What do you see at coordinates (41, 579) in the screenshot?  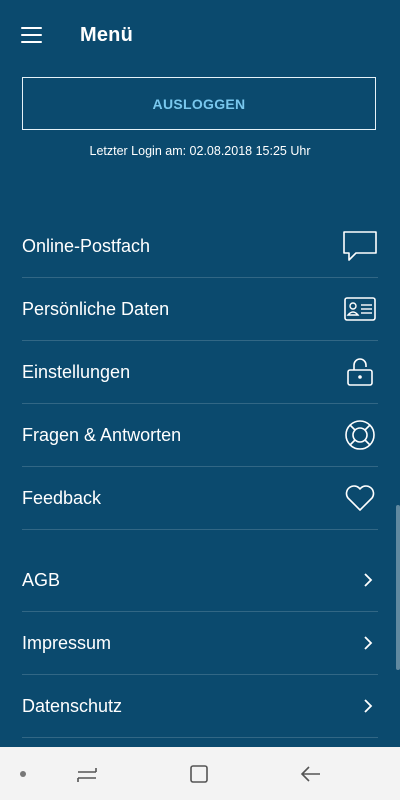 I see `link-label: AGB` at bounding box center [41, 579].